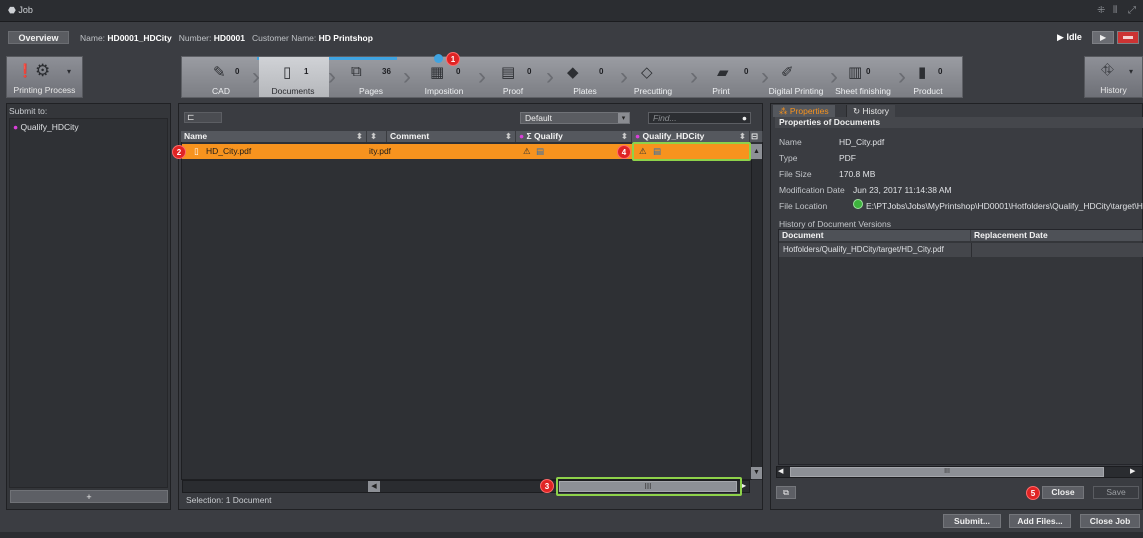  Describe the element at coordinates (933, 77) in the screenshot. I see `step-product: ▮ 0 Product` at that location.